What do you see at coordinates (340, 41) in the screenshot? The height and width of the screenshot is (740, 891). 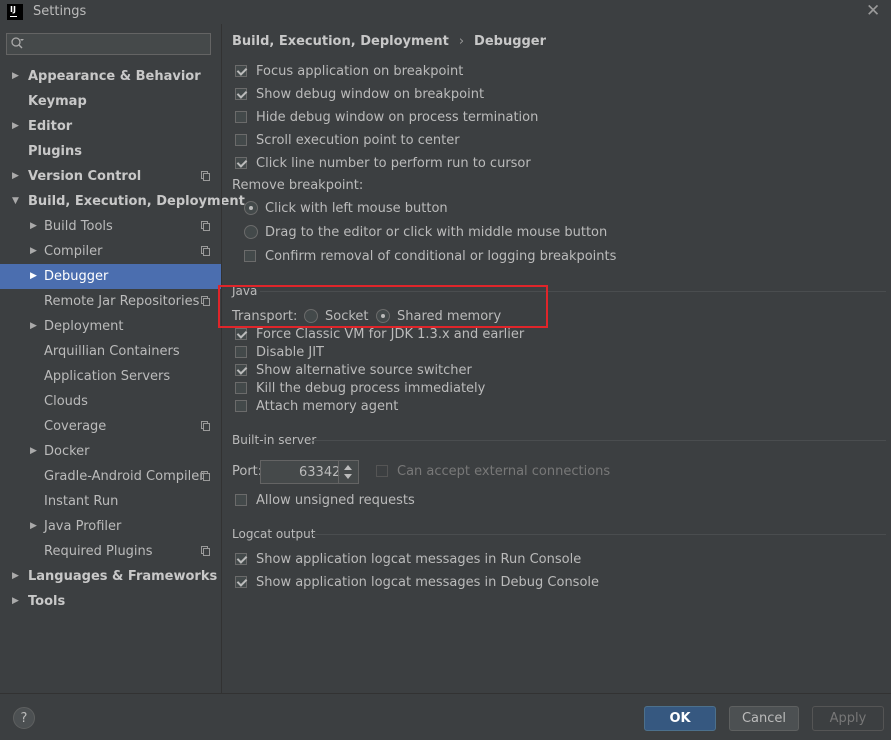 I see `breadcrumb-parent: Build, Execution, Deployment` at bounding box center [340, 41].